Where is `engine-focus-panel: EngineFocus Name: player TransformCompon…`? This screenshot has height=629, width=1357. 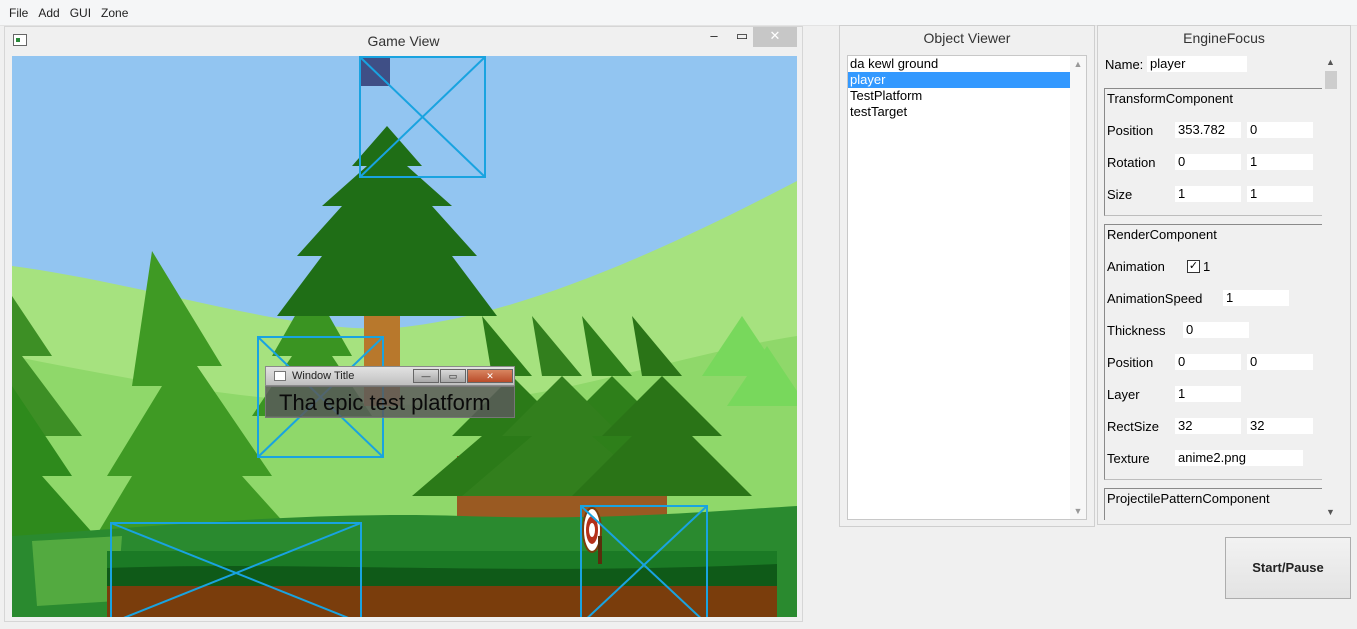
engine-focus-panel: EngineFocus Name: player TransformCompon… is located at coordinates (1224, 275).